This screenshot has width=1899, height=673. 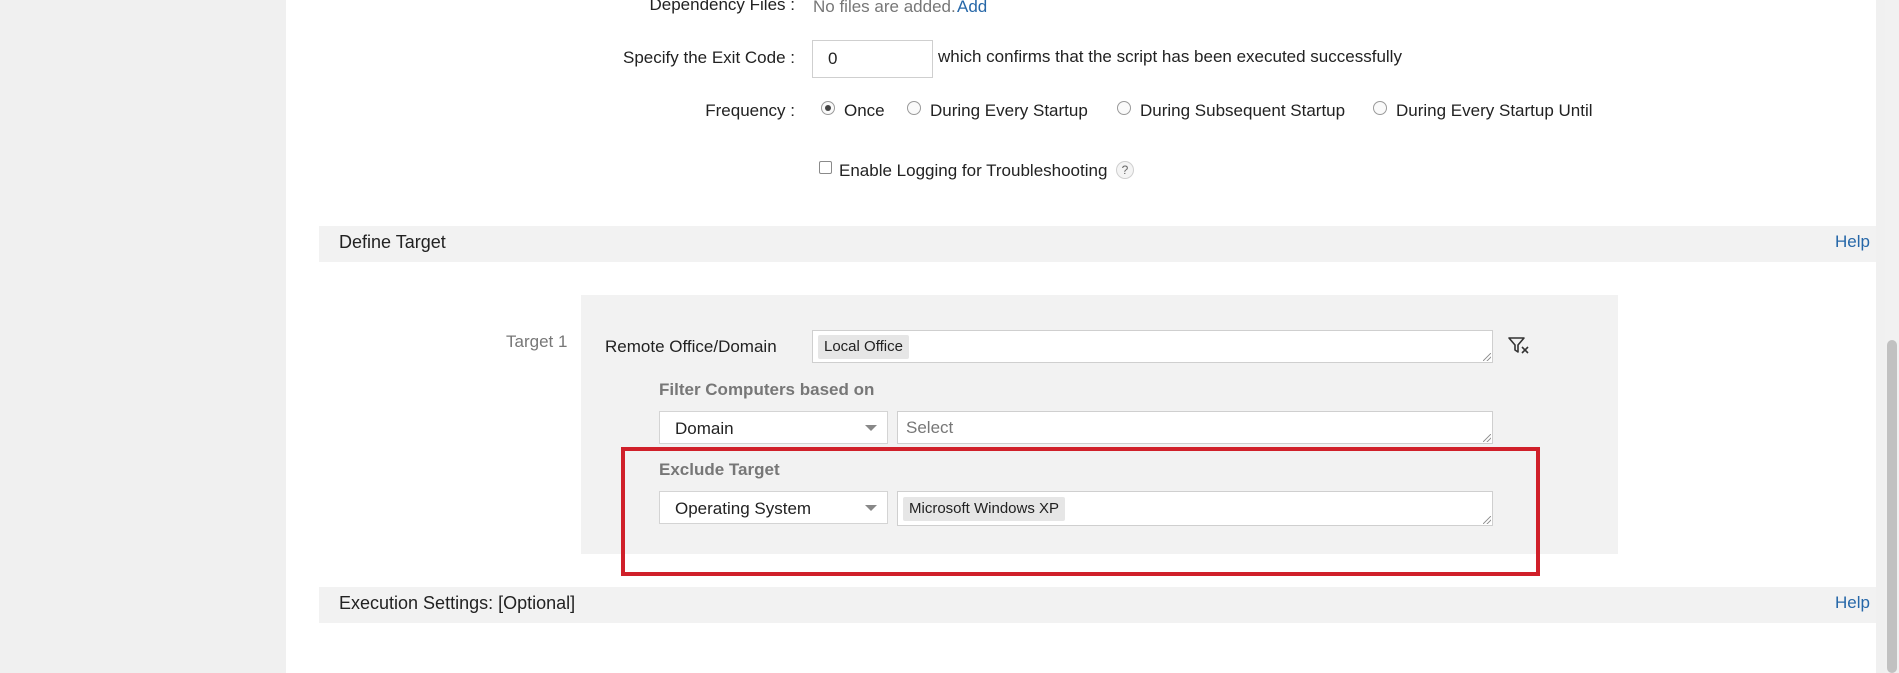 I want to click on target-label: Target 1, so click(x=537, y=341).